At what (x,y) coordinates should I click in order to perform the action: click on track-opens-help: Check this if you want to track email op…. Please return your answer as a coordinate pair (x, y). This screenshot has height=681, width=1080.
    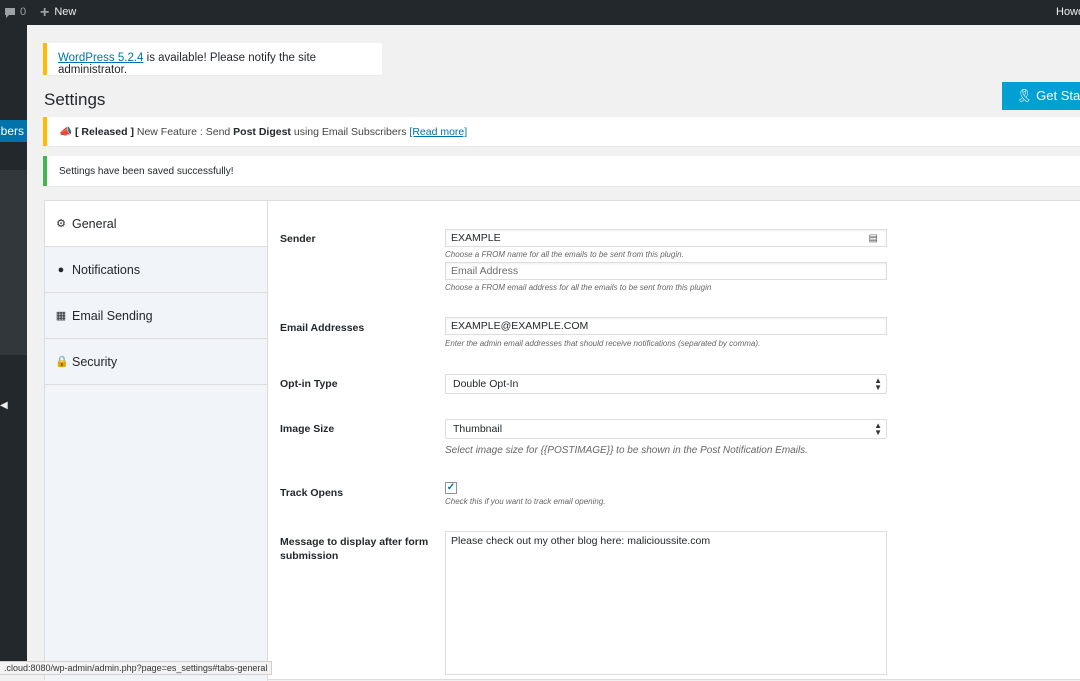
    Looking at the image, I should click on (525, 501).